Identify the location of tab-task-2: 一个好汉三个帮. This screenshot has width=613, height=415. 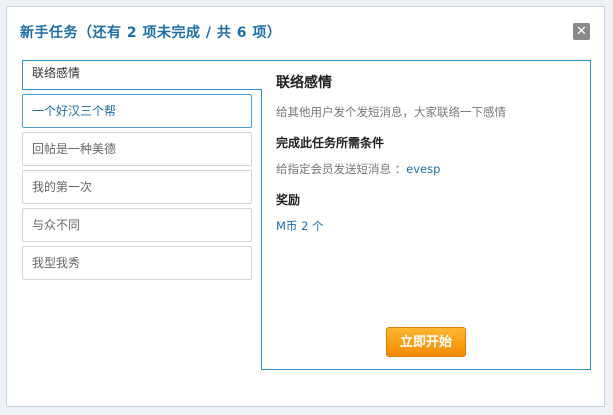
(137, 111).